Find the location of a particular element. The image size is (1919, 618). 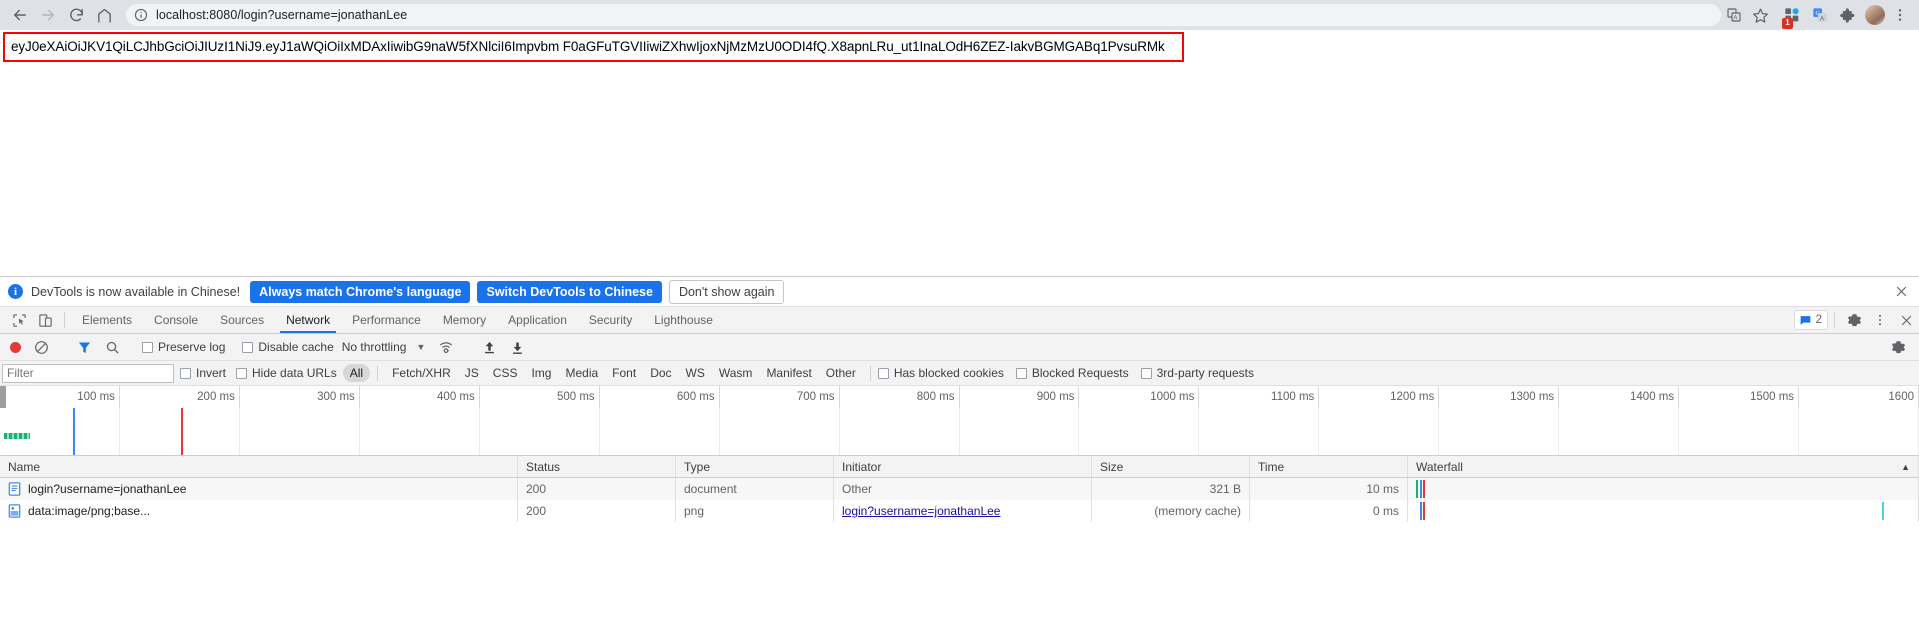

third-party-requests-checkbox: 3rd-party requests is located at coordinates (1197, 373).